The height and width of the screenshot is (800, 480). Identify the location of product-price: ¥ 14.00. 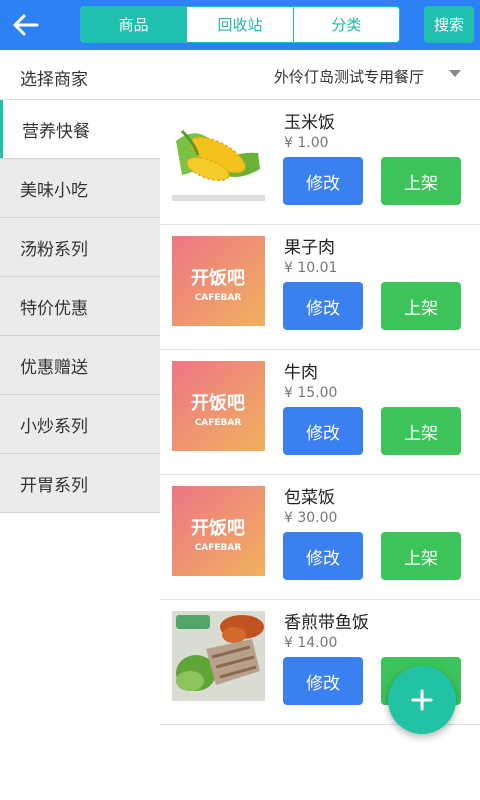
(311, 643).